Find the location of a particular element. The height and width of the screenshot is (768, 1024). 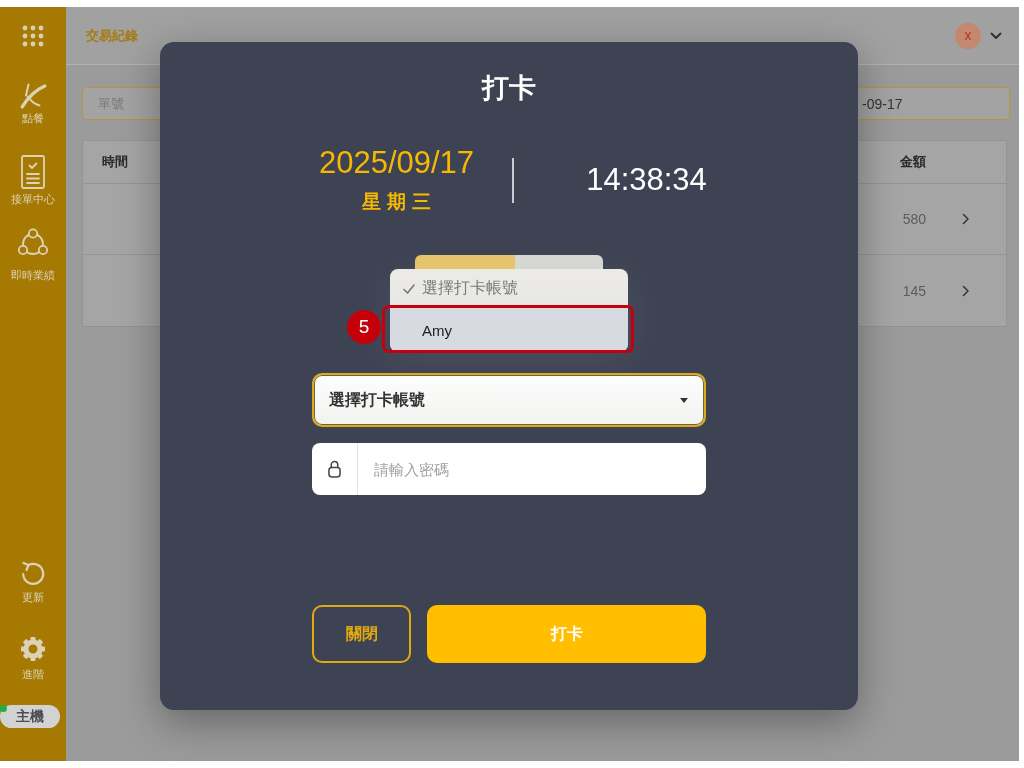

sidebar-item: 更新 is located at coordinates (33, 582).